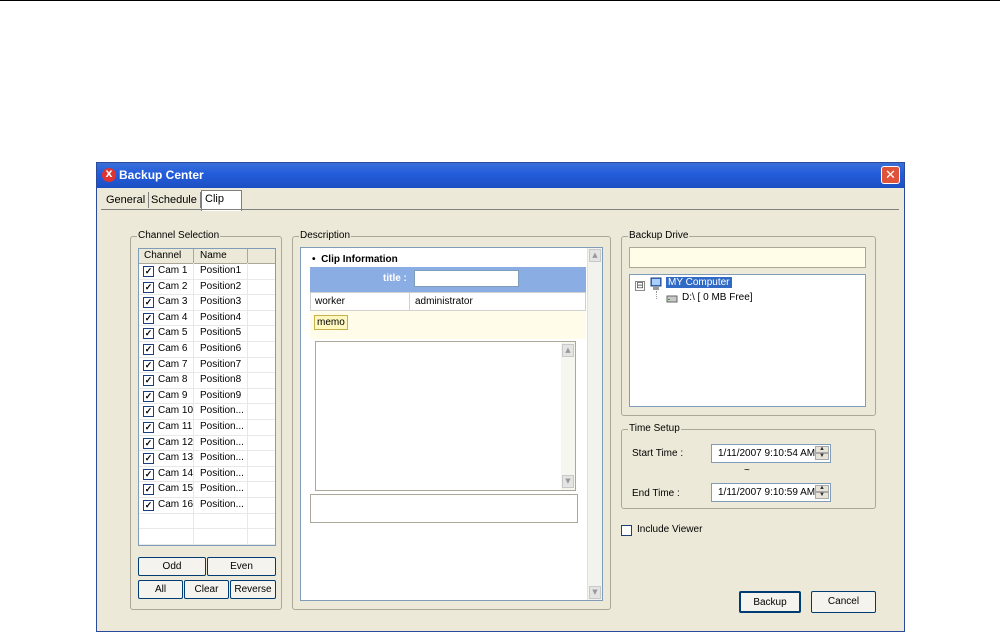 The width and height of the screenshot is (1000, 634). Describe the element at coordinates (207, 272) in the screenshot. I see `channel-row: ✓ Cam 1 Position1` at that location.